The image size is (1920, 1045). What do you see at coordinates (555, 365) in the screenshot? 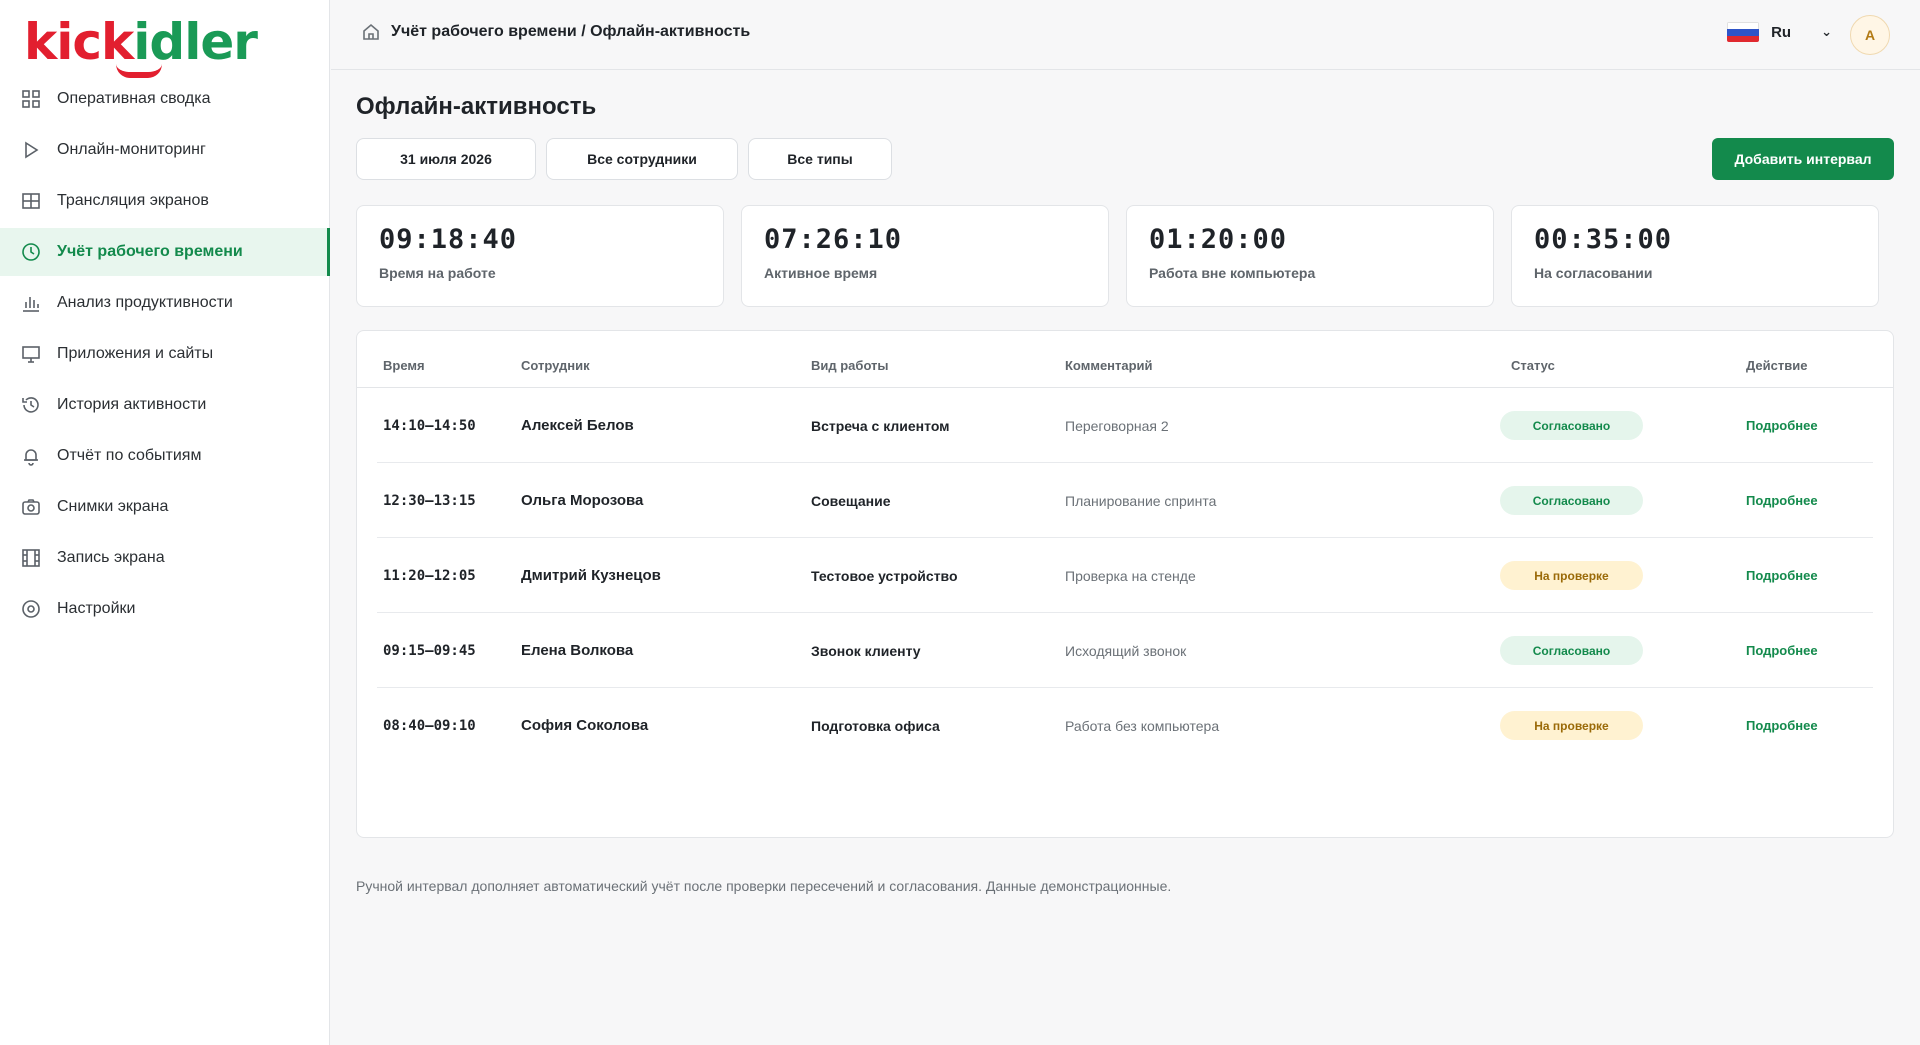
I see `column-header-employee: Сотрудник` at bounding box center [555, 365].